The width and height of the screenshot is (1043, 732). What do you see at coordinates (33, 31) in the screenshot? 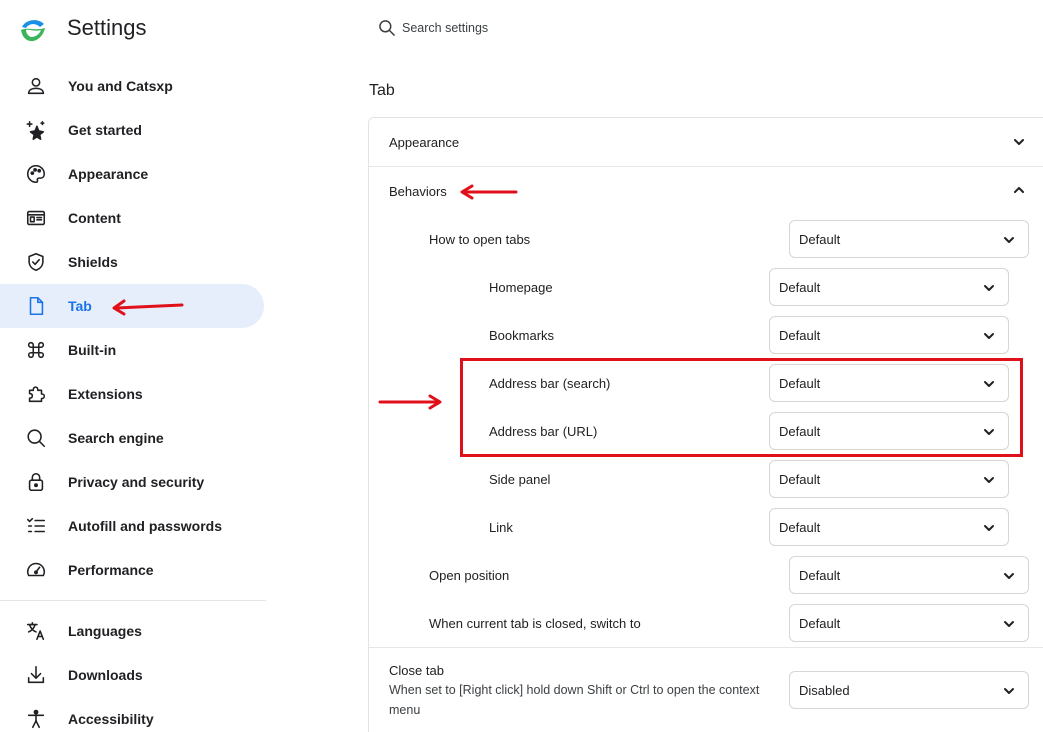
I see `catsxp-logo-icon` at bounding box center [33, 31].